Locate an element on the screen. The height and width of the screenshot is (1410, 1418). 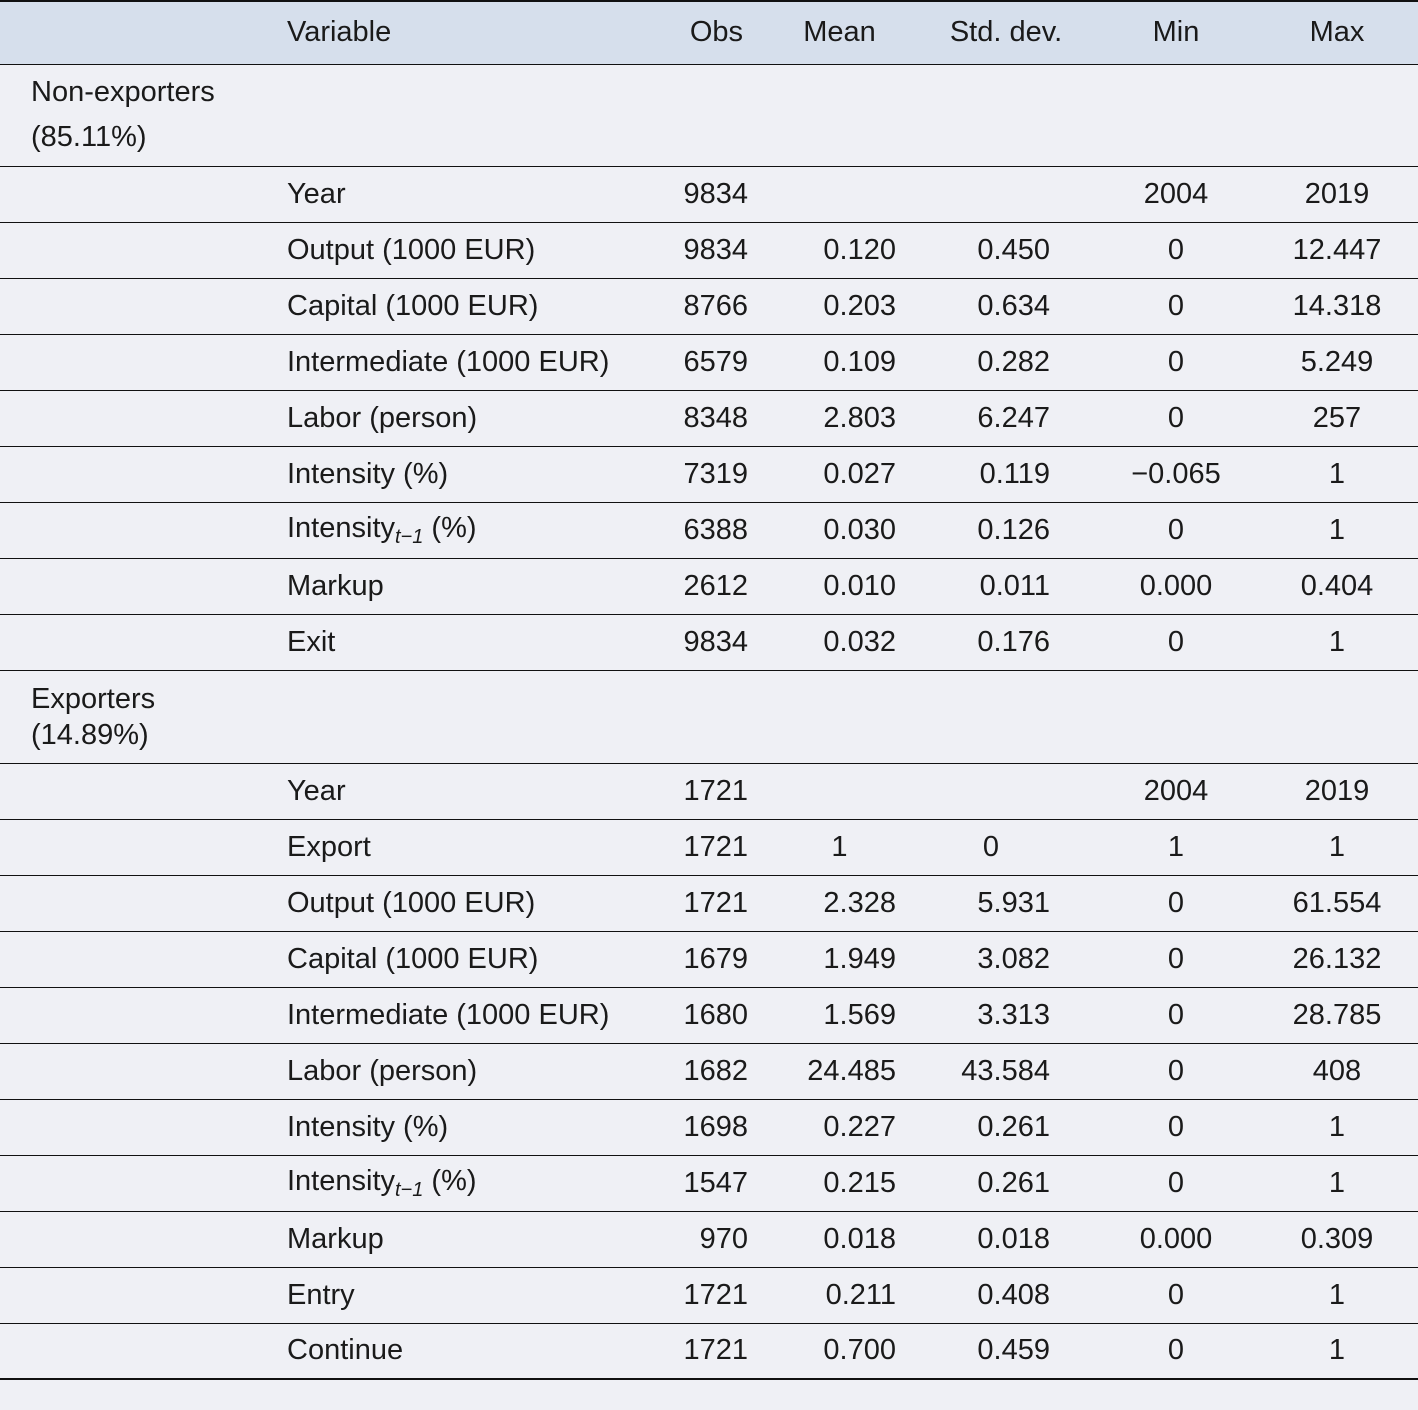
max-column-header: Max is located at coordinates (1337, 32).